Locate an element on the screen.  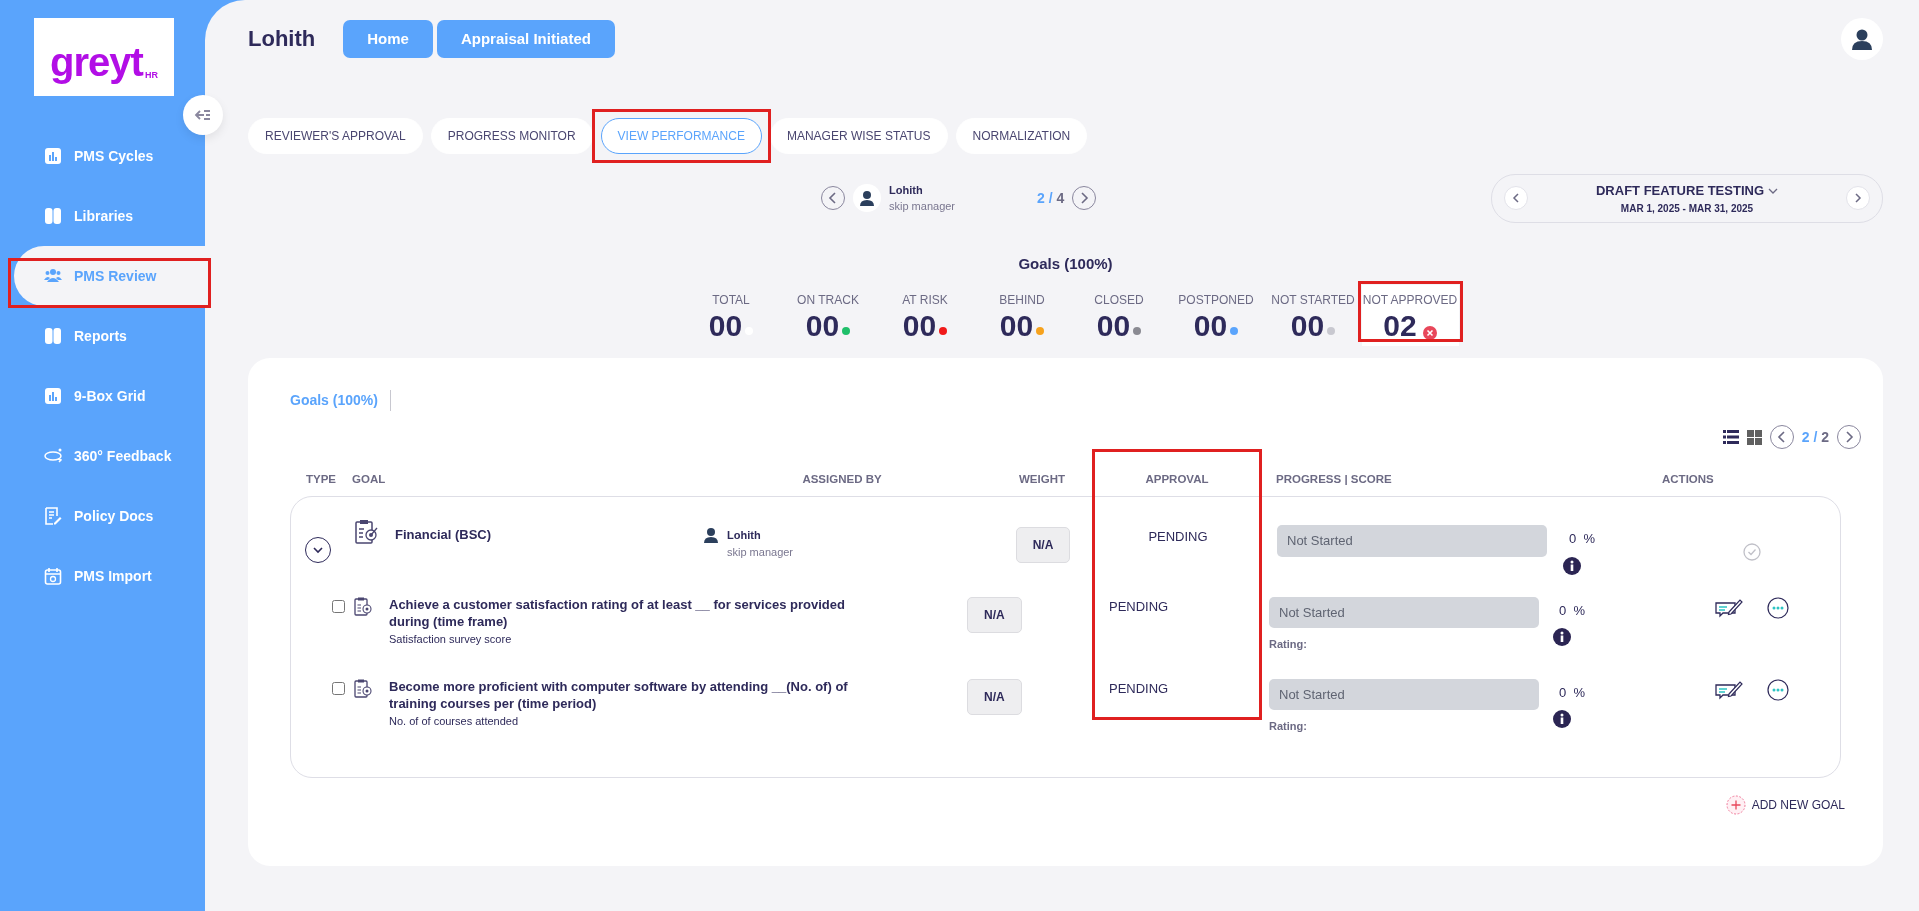
goal-title: Become more proficient with computer software by attending __(No. of) of training courses per (time period) is located at coordinates (619, 695).